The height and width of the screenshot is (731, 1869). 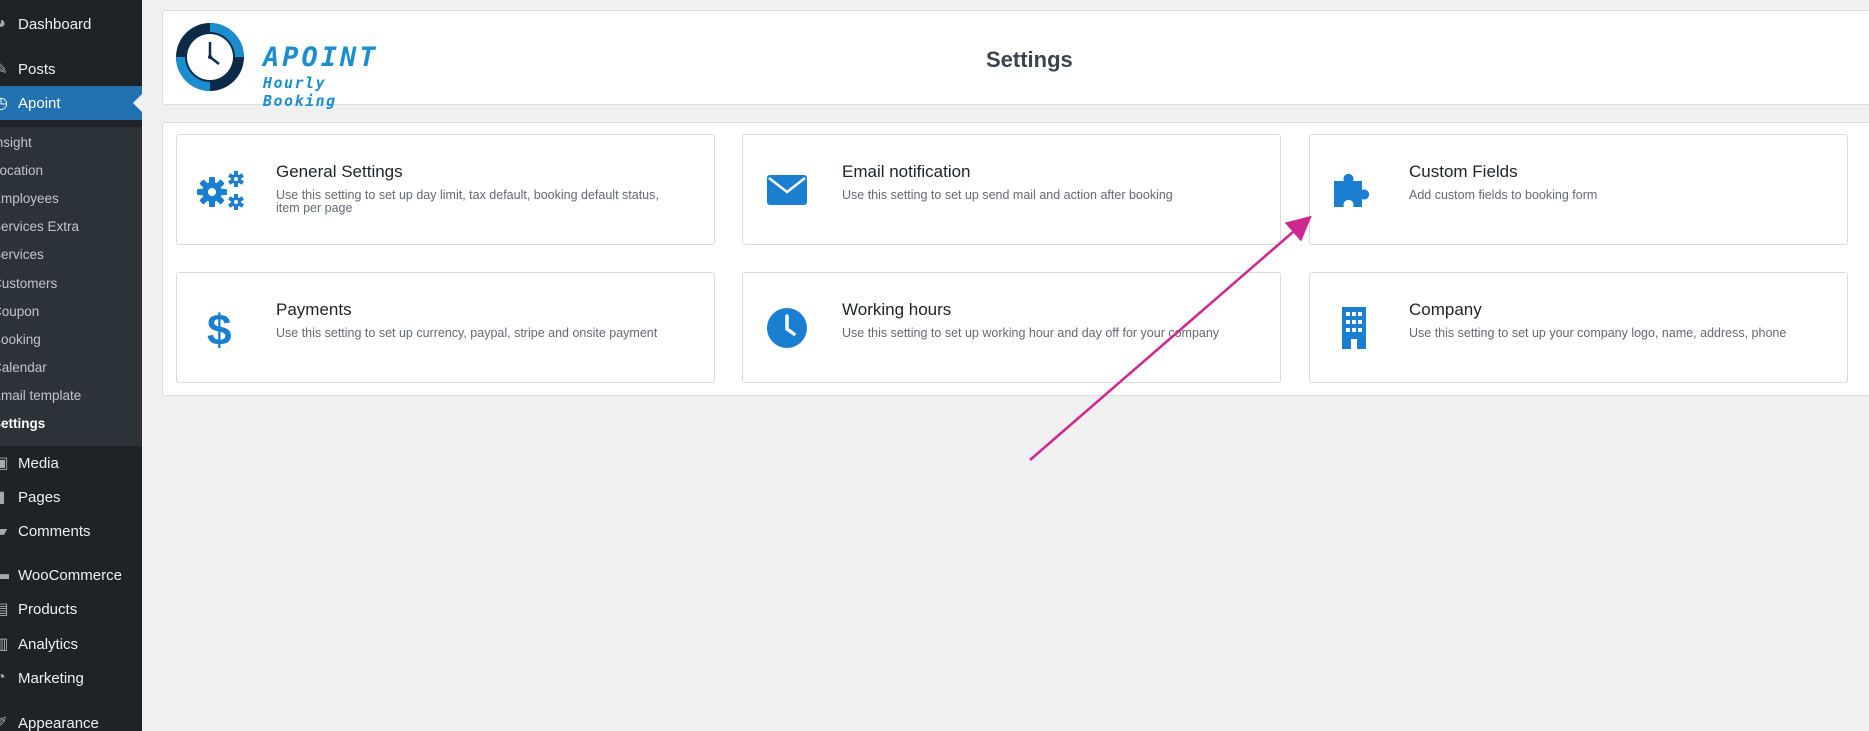 I want to click on clock-icon: ◷, so click(x=4, y=103).